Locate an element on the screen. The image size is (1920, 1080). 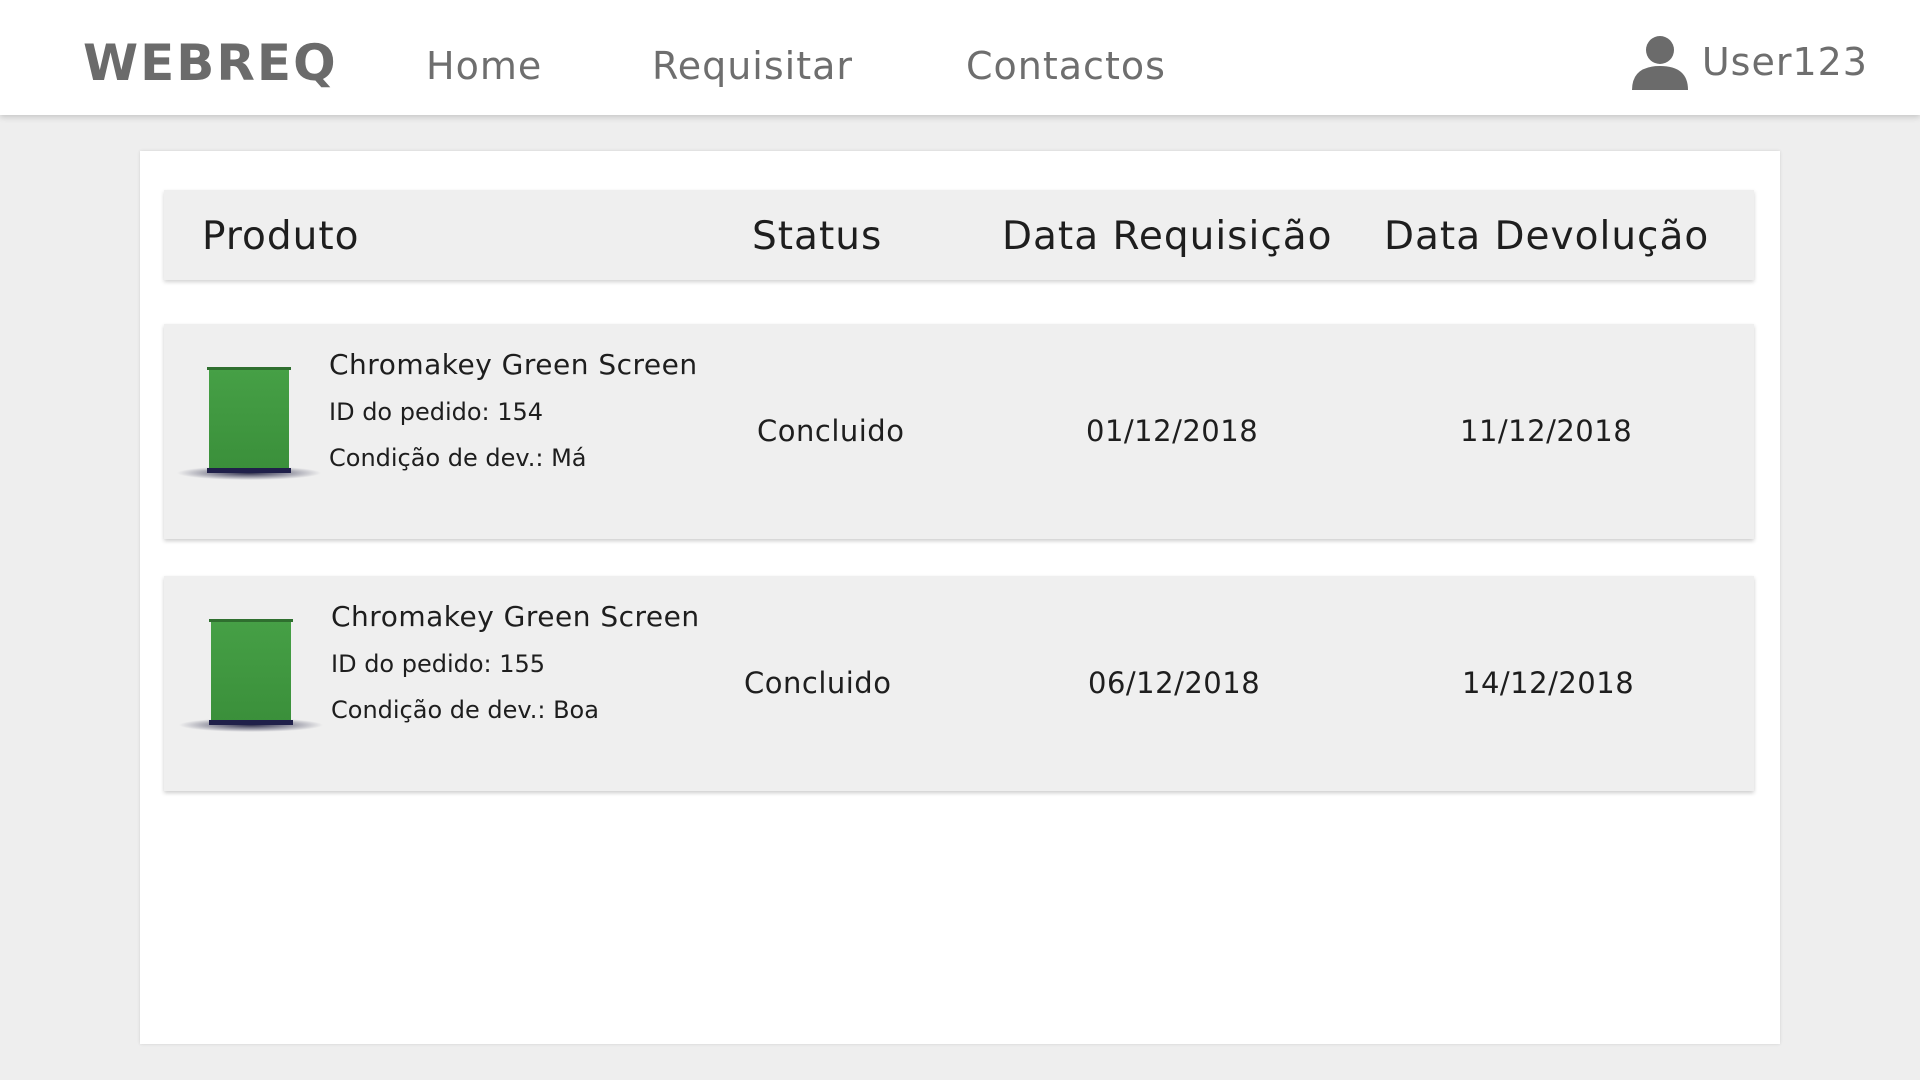
order-id: ID do pedido: 154 is located at coordinates (436, 412).